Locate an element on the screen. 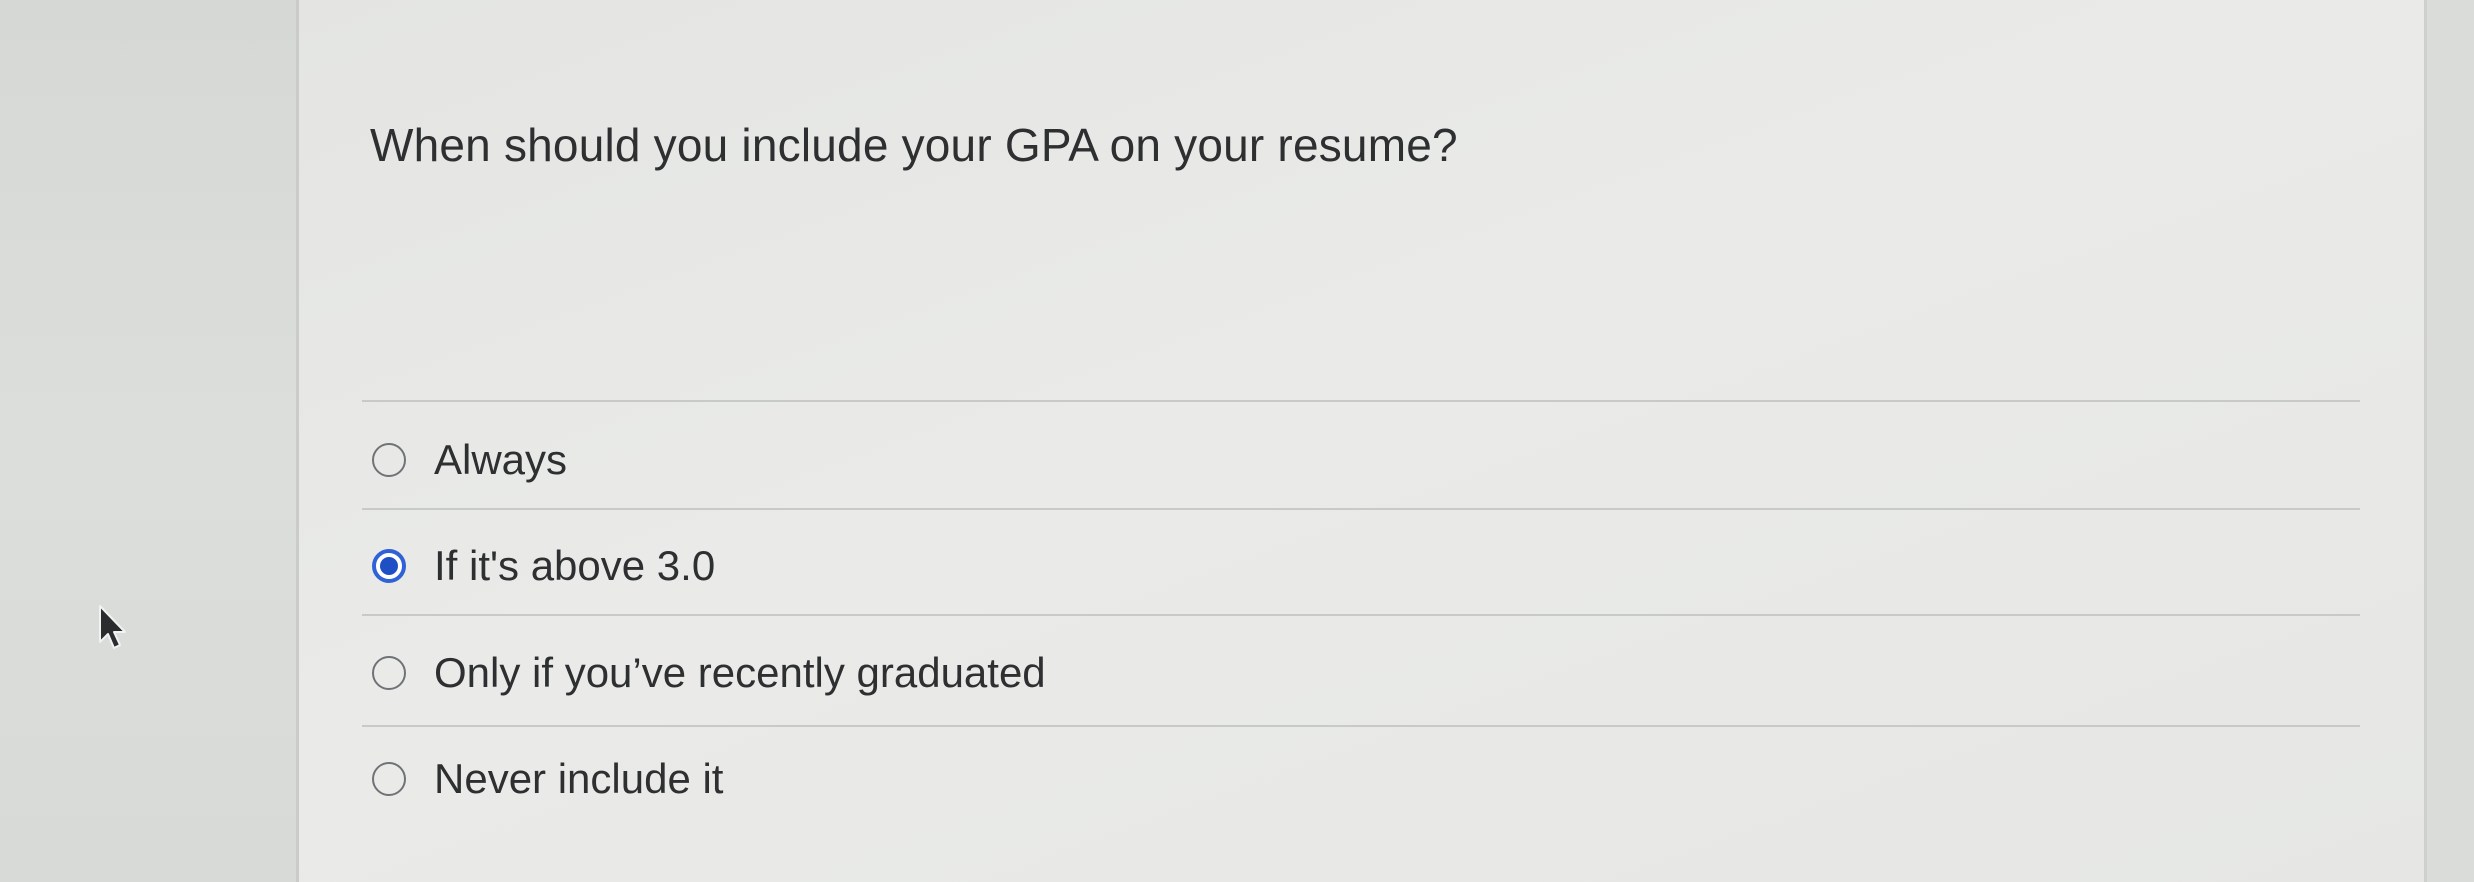 This screenshot has height=882, width=2474. answer-option-above-3: If it's above 3.0 is located at coordinates (543, 566).